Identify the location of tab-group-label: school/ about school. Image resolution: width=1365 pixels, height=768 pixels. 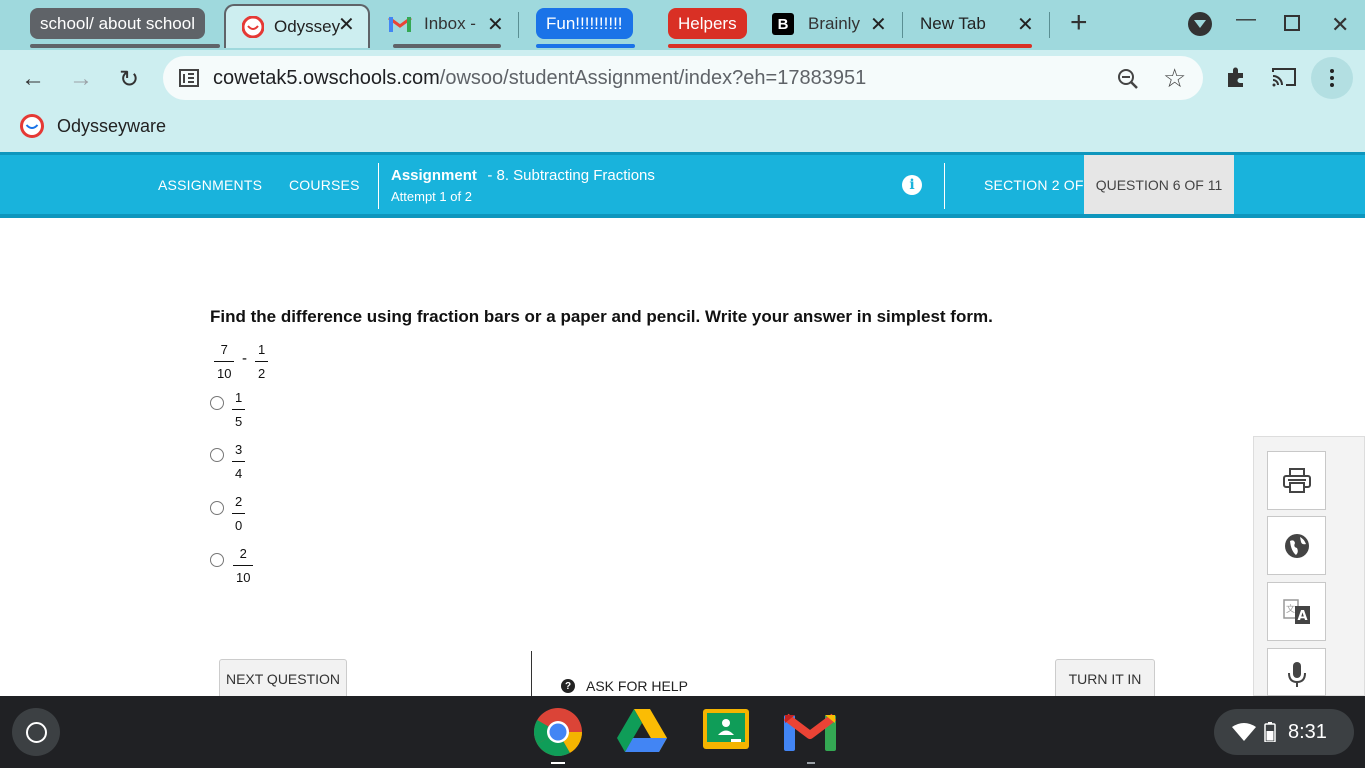
(117, 23).